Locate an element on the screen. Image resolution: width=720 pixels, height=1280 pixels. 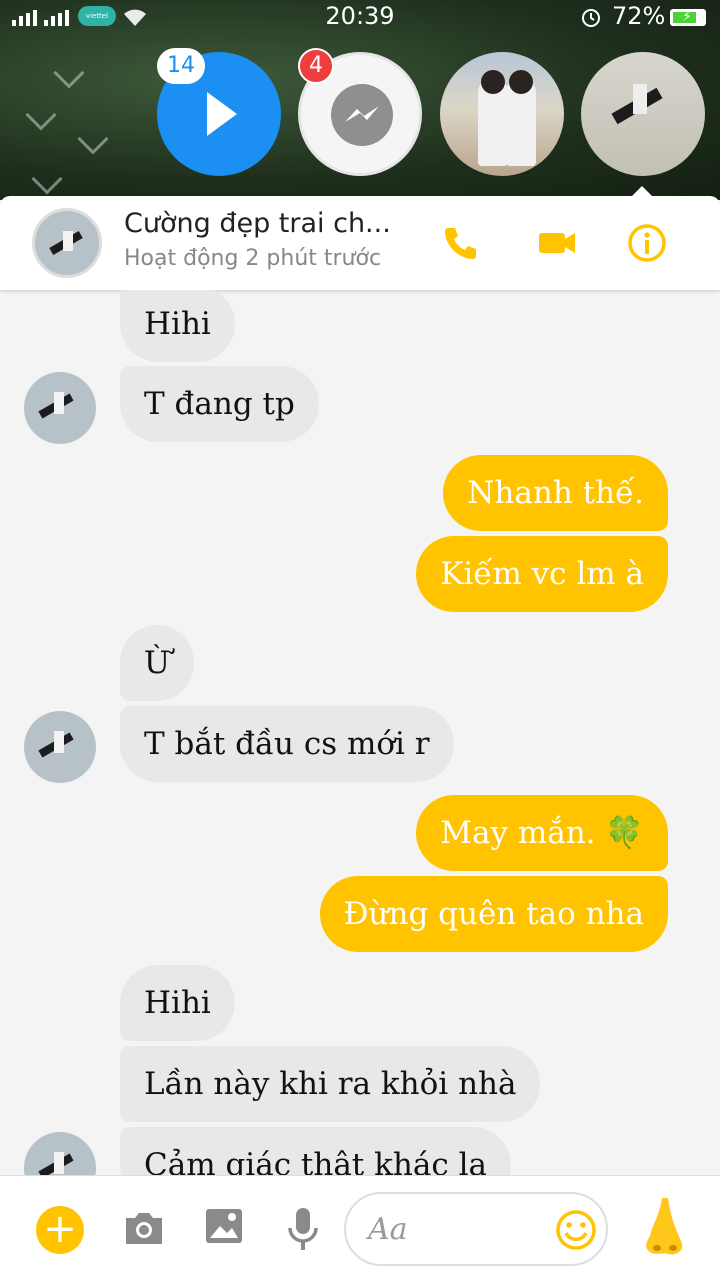
outgoing-message: Nhanh thế. is located at coordinates (555, 493).